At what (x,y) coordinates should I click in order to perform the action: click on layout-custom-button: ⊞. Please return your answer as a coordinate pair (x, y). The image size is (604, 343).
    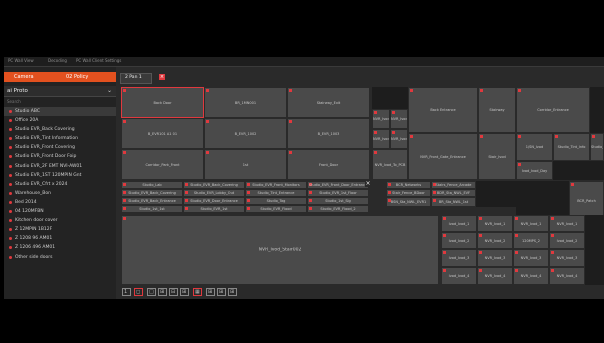
    Looking at the image, I should click on (232, 292).